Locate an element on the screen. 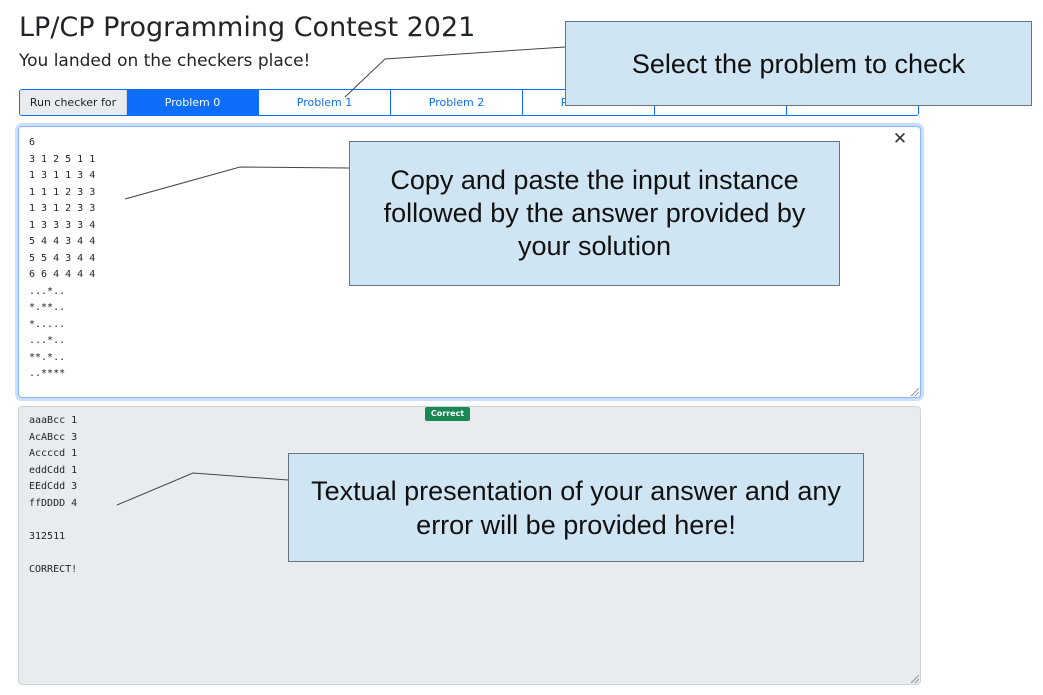 The height and width of the screenshot is (695, 1043). tab-problem-1: Problem 1 is located at coordinates (324, 102).